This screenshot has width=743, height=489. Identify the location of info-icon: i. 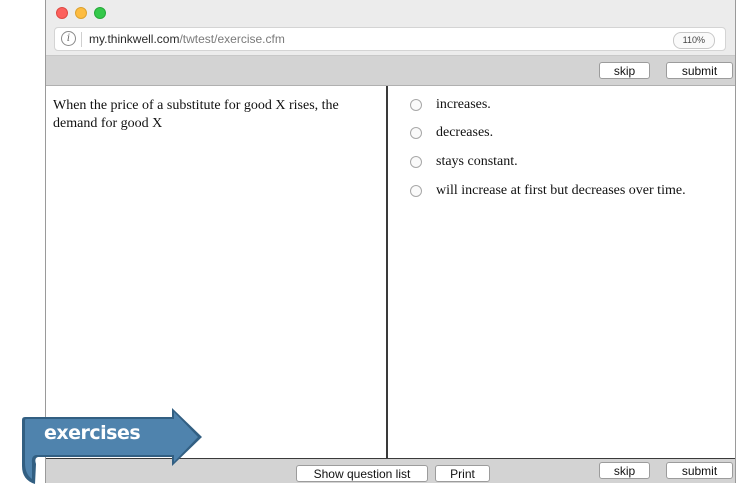
(68, 38).